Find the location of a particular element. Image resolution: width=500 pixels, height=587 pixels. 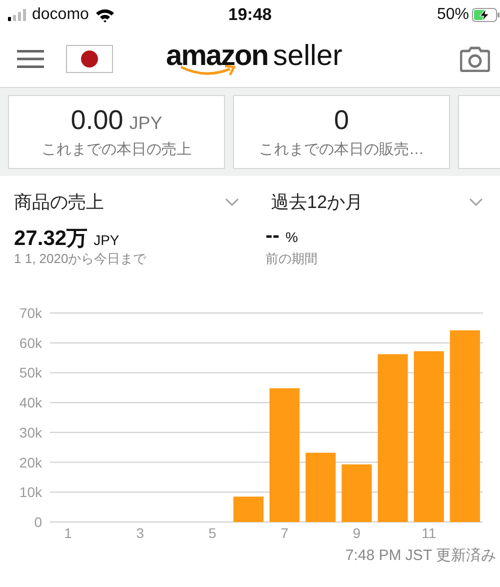

last-updated-text: 7:48 PM JST 更新済み is located at coordinates (420, 555).